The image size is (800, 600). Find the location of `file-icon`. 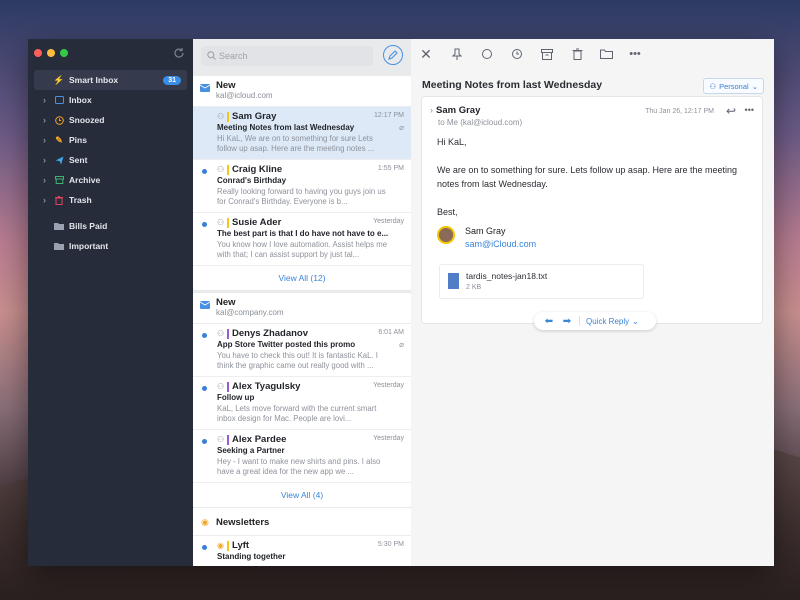

file-icon is located at coordinates (453, 281).